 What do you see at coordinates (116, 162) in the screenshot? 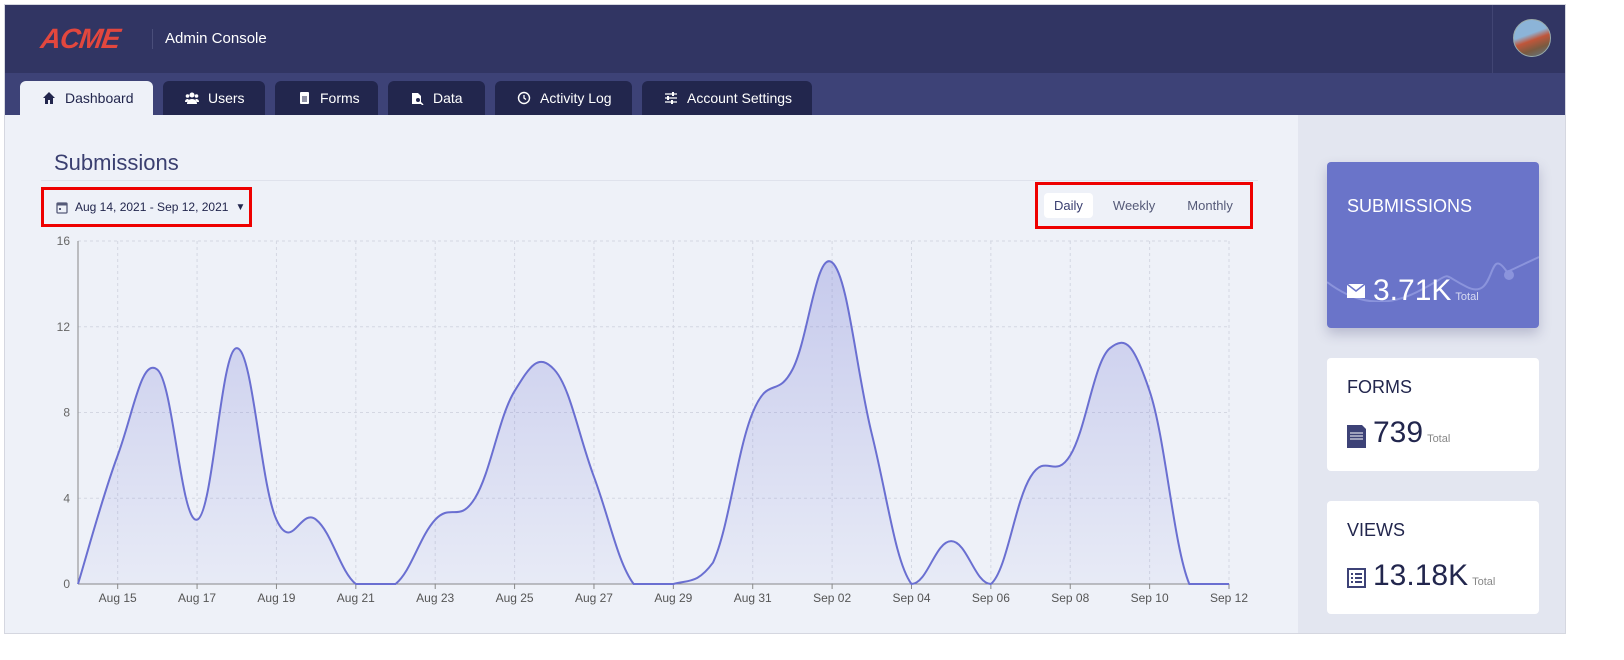
I see `page-title: Submissions` at bounding box center [116, 162].